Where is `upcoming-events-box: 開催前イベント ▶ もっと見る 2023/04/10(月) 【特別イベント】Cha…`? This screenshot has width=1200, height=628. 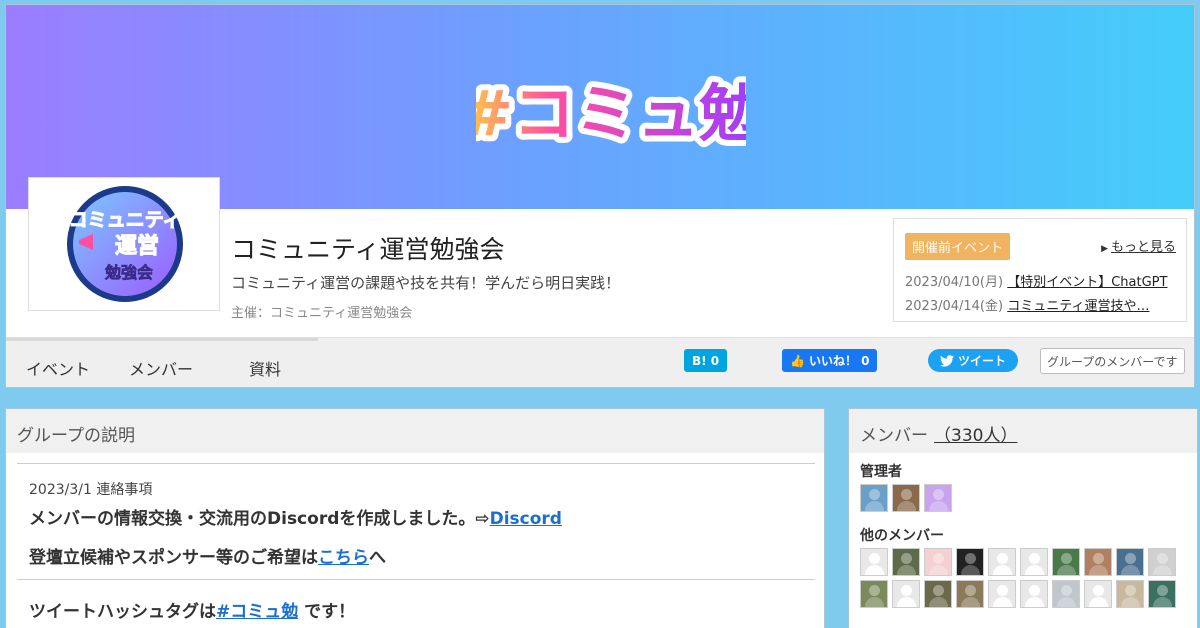 upcoming-events-box: 開催前イベント ▶ もっと見る 2023/04/10(月) 【特別イベント】Cha… is located at coordinates (1040, 270).